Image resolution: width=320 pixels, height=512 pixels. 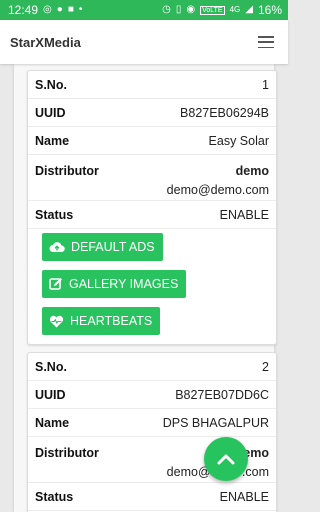 I want to click on vibrate-icon: ▯, so click(x=178, y=9).